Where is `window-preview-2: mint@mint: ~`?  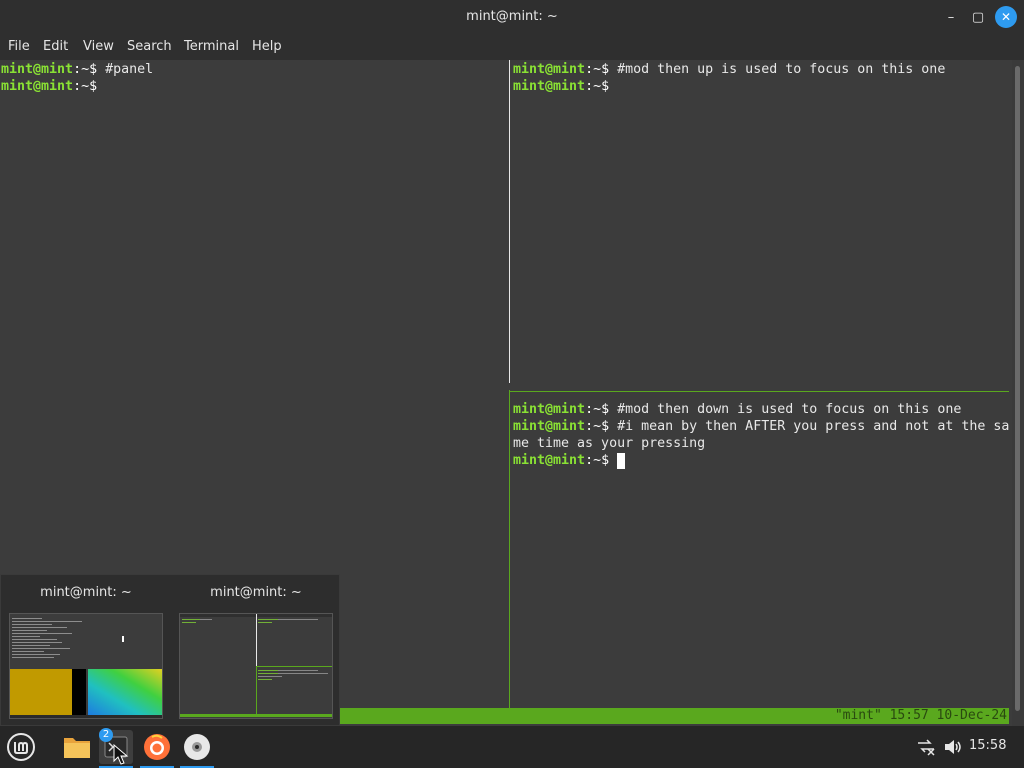 window-preview-2: mint@mint: ~ is located at coordinates (256, 650).